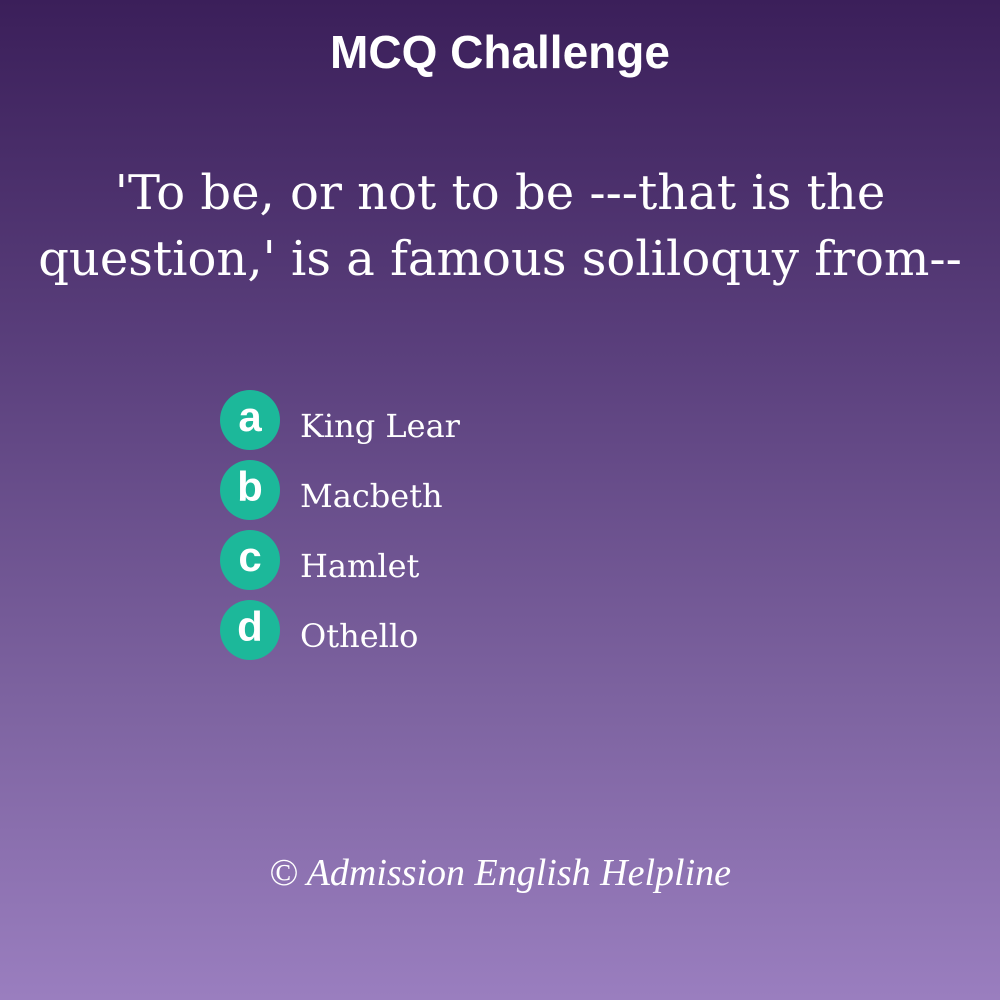 The image size is (1000, 1000). I want to click on option-b-badge: b, so click(250, 490).